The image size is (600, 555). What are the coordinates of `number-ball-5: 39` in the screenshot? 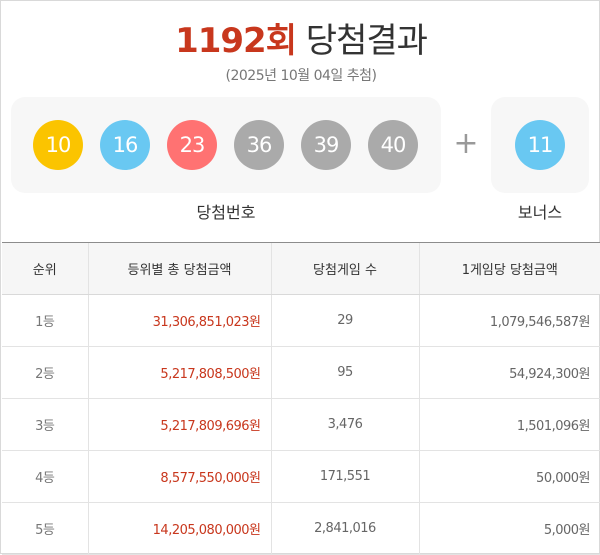 It's located at (326, 145).